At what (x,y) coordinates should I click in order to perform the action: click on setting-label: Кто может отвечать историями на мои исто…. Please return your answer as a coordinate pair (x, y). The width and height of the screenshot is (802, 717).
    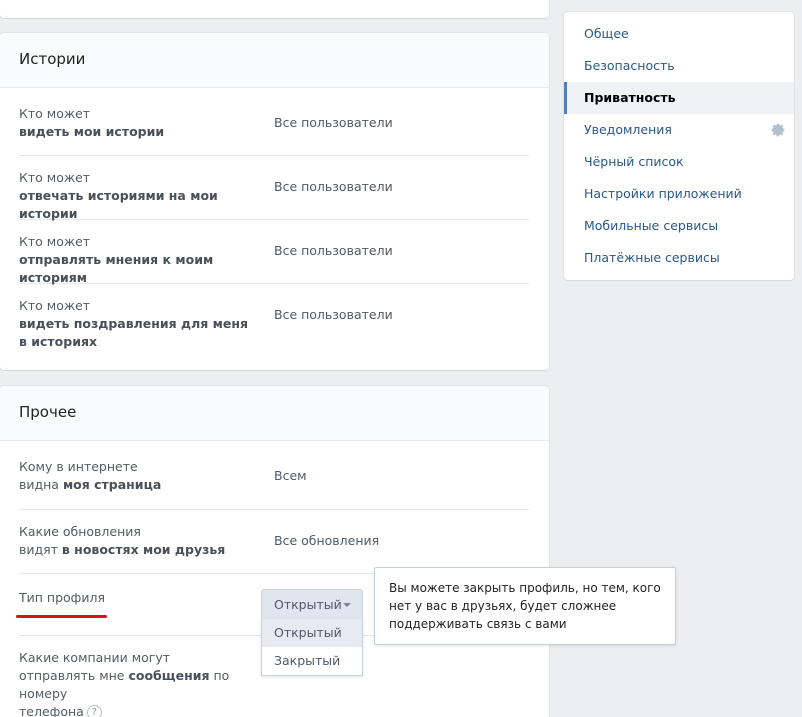
    Looking at the image, I should click on (118, 195).